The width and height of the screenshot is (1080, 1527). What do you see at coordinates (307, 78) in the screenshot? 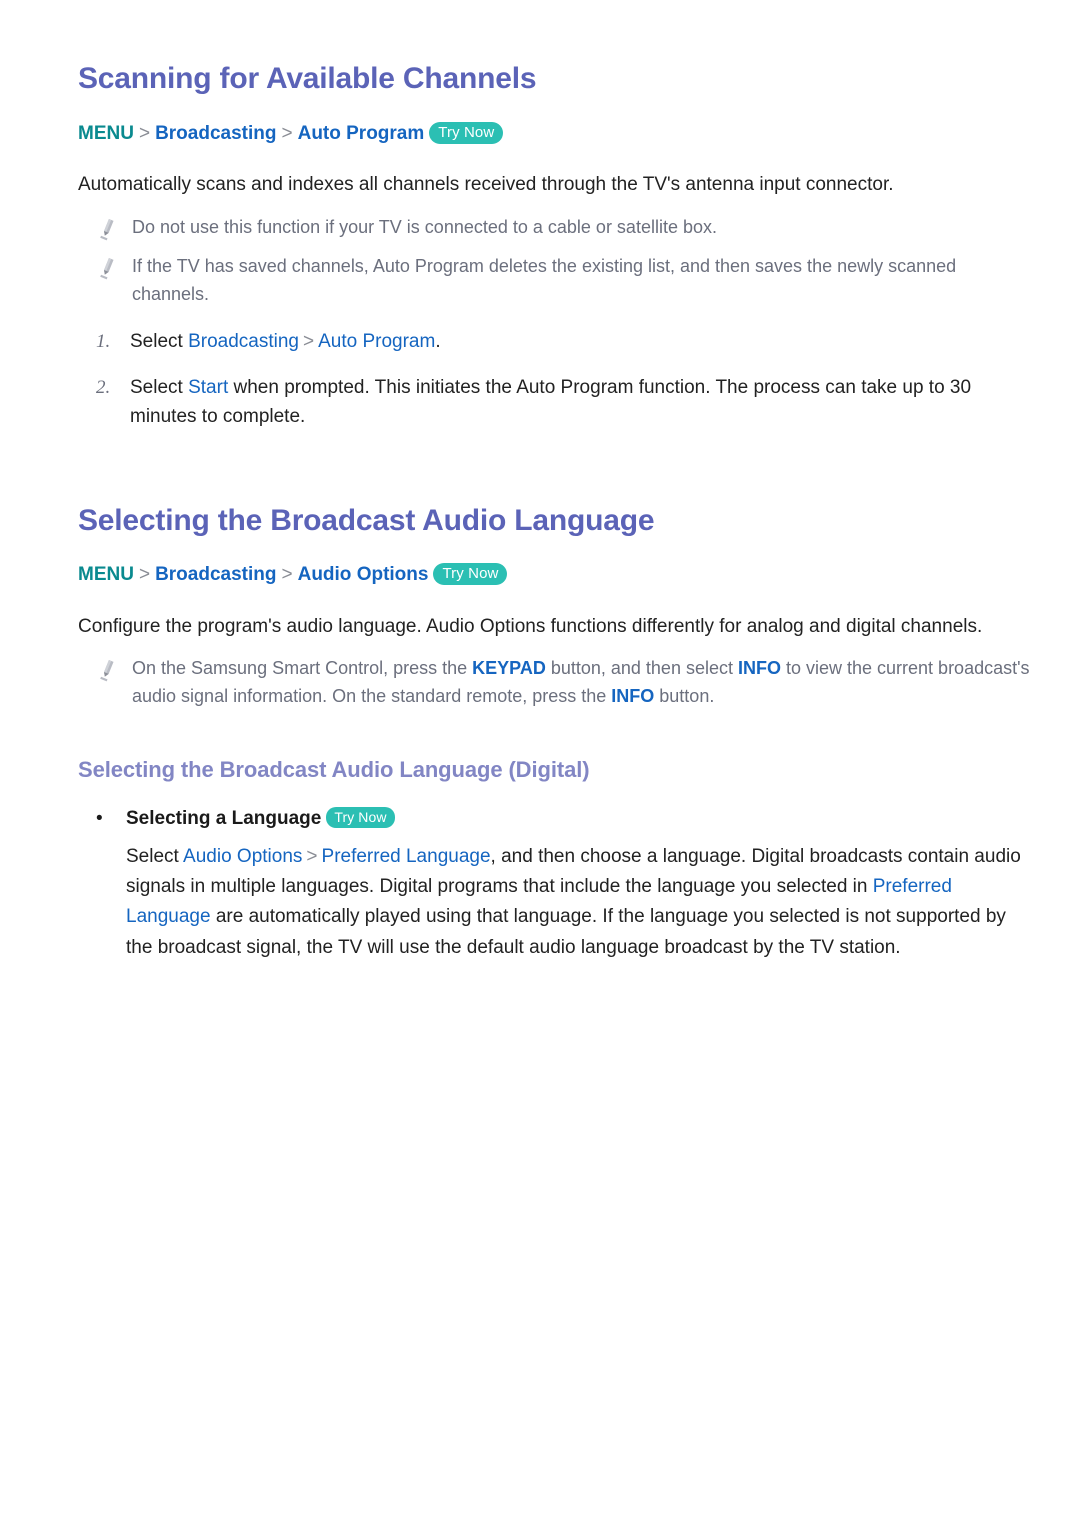
I see `page-title: Scanning for Available Channels` at bounding box center [307, 78].